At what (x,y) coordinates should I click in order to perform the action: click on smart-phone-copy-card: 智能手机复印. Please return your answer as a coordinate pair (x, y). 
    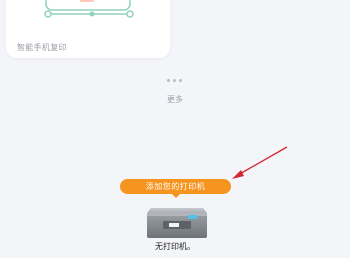
    Looking at the image, I should click on (88, 29).